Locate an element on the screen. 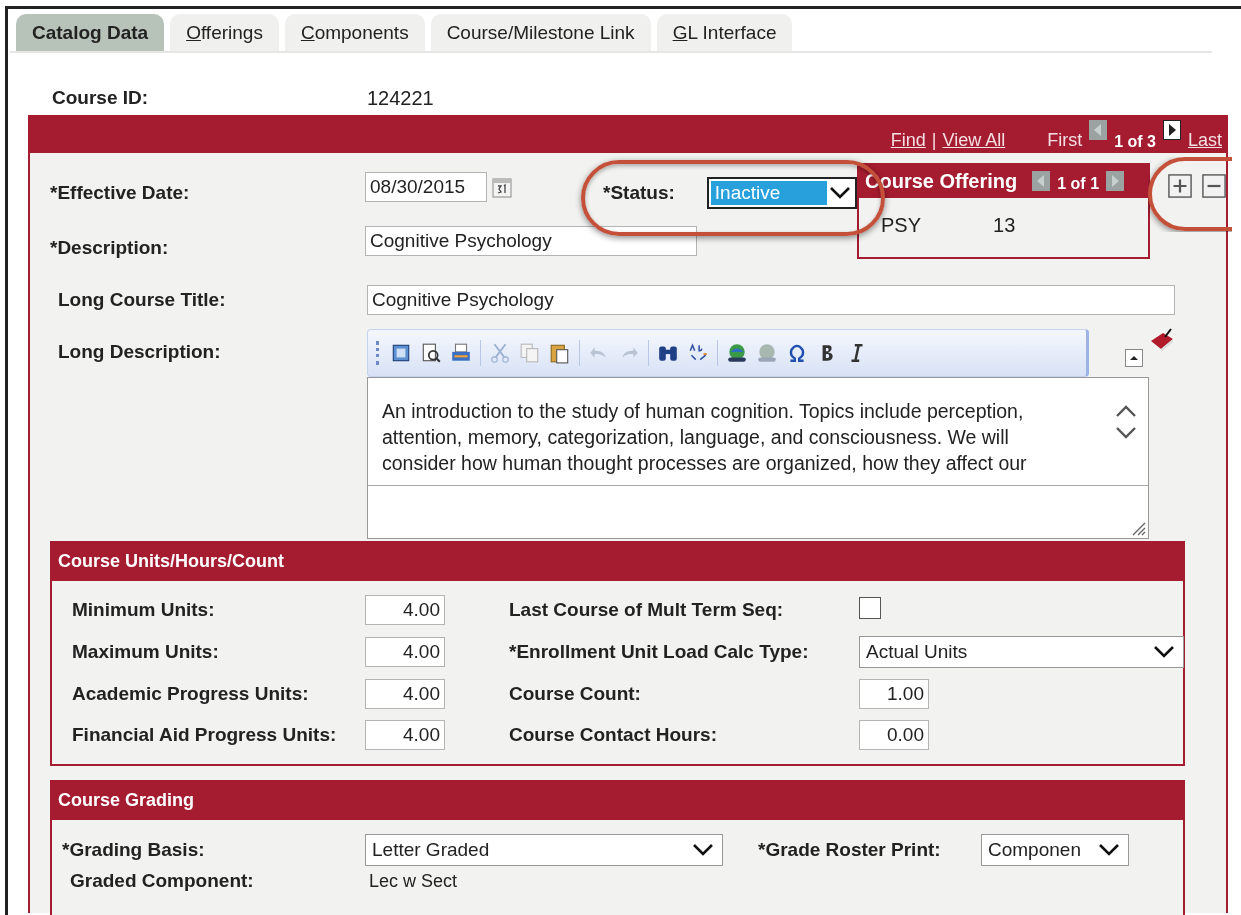 This screenshot has width=1241, height=915. field-label: *Grading Basis: is located at coordinates (134, 850).